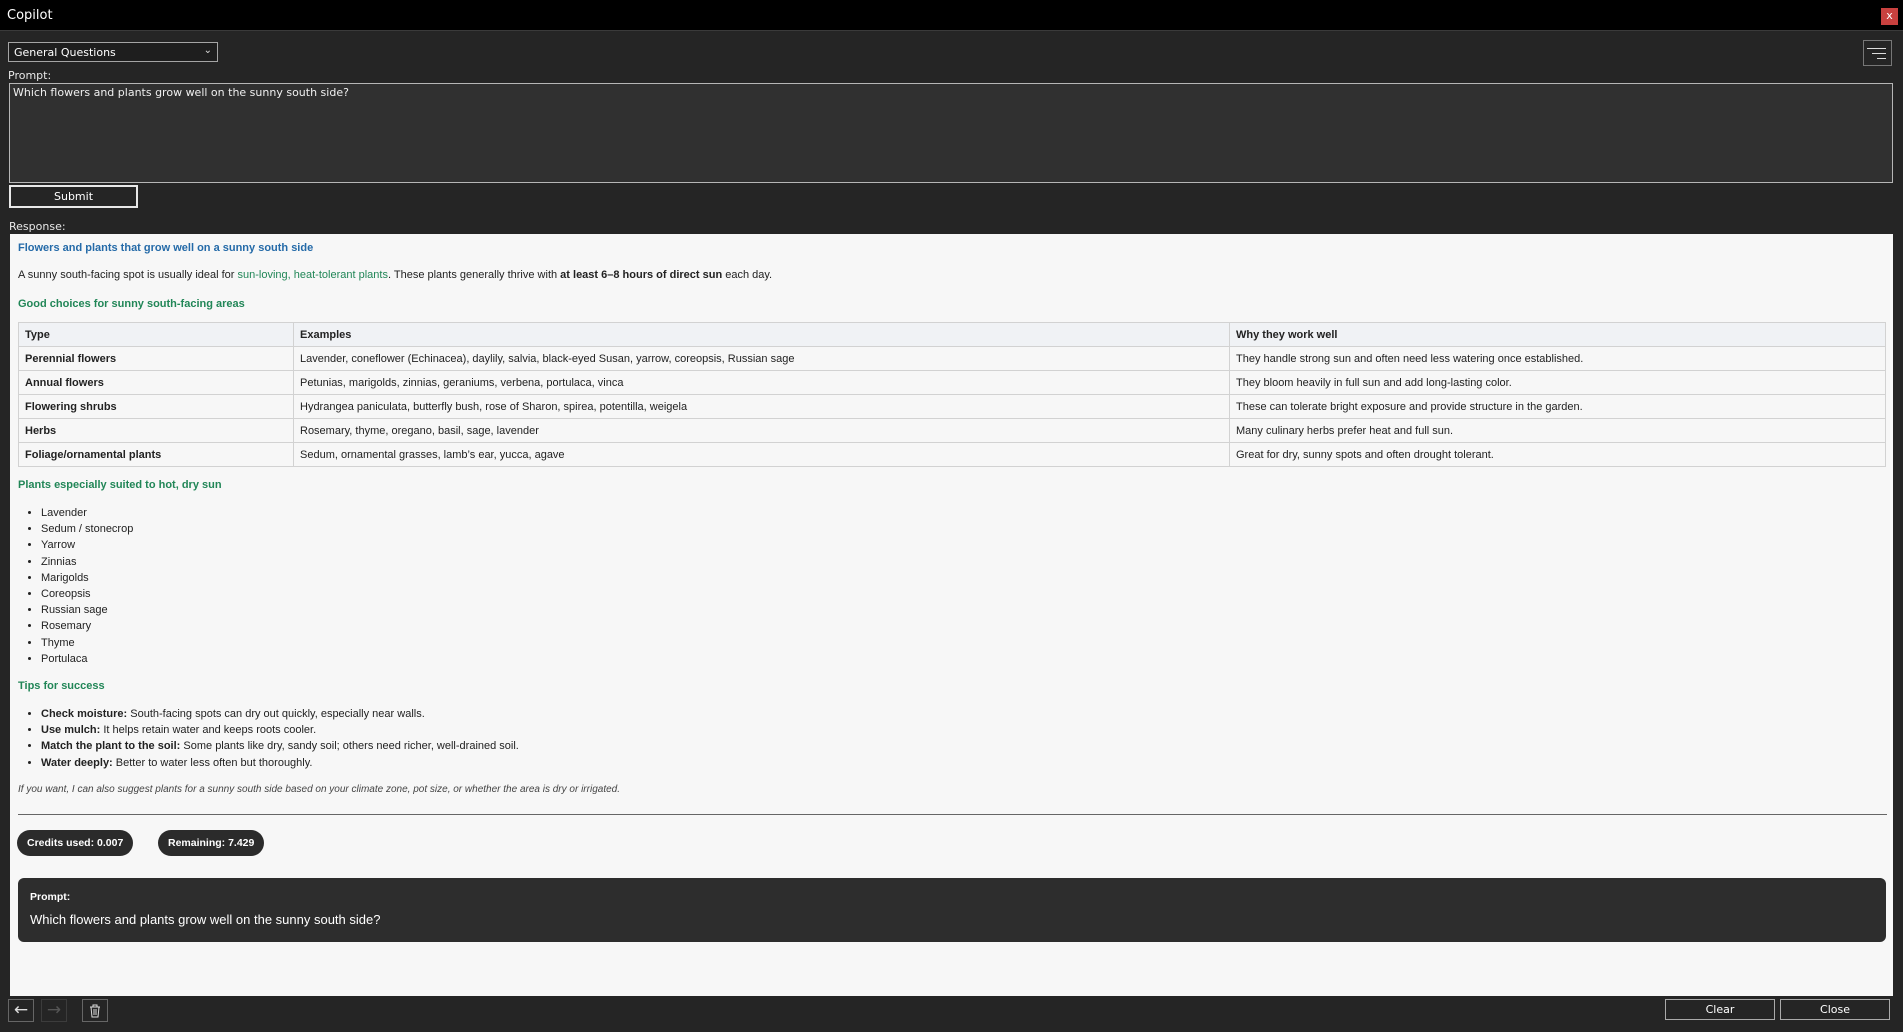 The width and height of the screenshot is (1903, 1032). I want to click on intro-text: . These plants generally thrive with, so click(474, 275).